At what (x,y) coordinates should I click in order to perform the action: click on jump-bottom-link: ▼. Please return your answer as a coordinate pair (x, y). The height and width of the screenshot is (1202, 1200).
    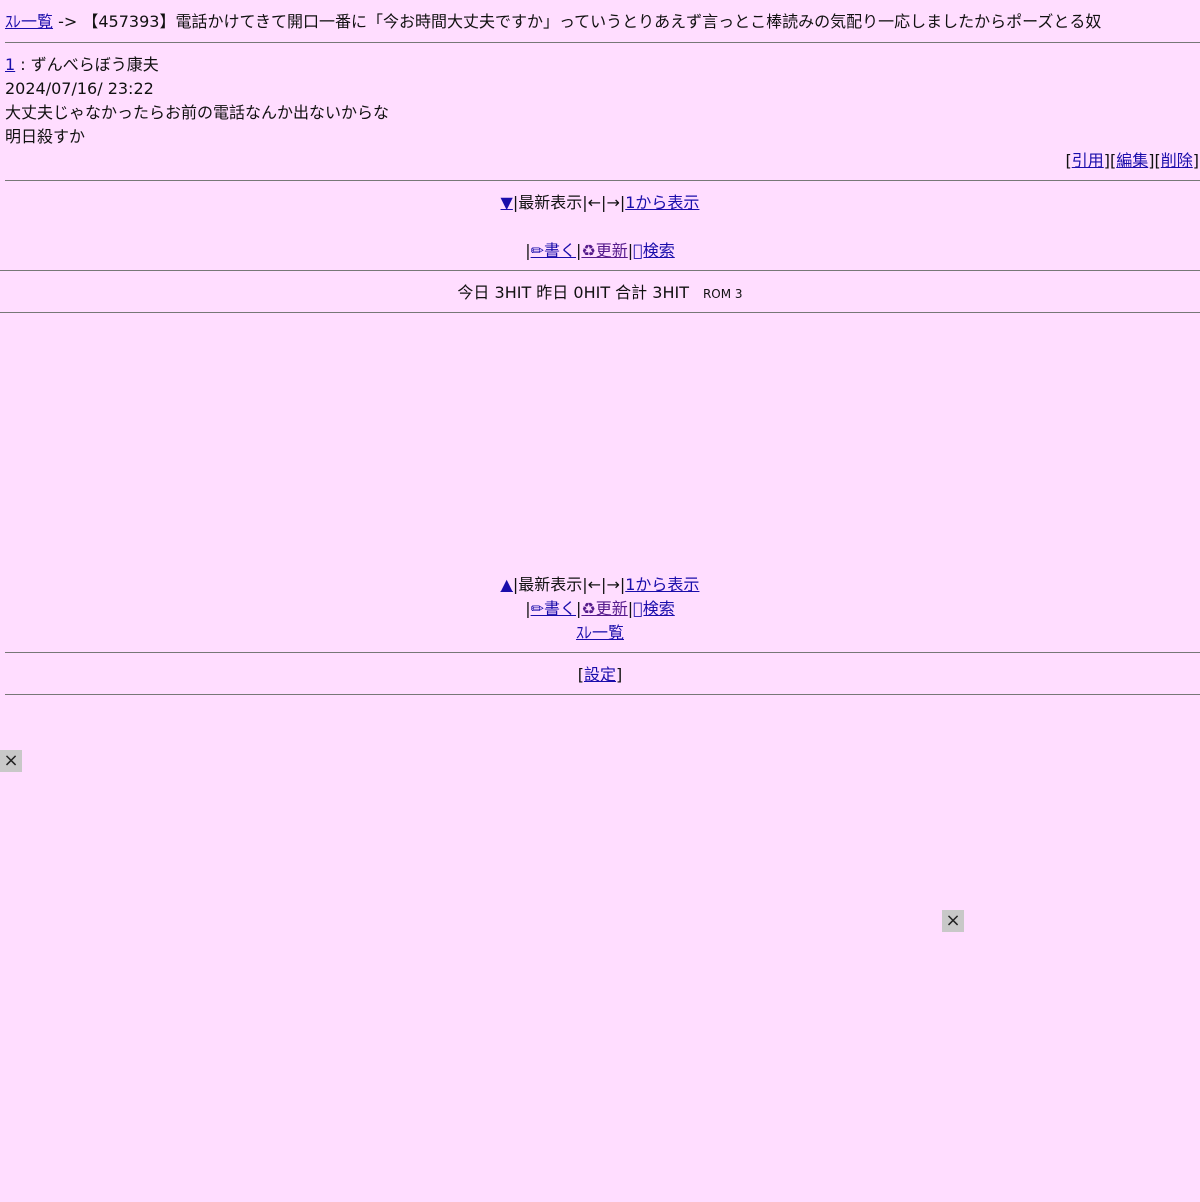
    Looking at the image, I should click on (507, 202).